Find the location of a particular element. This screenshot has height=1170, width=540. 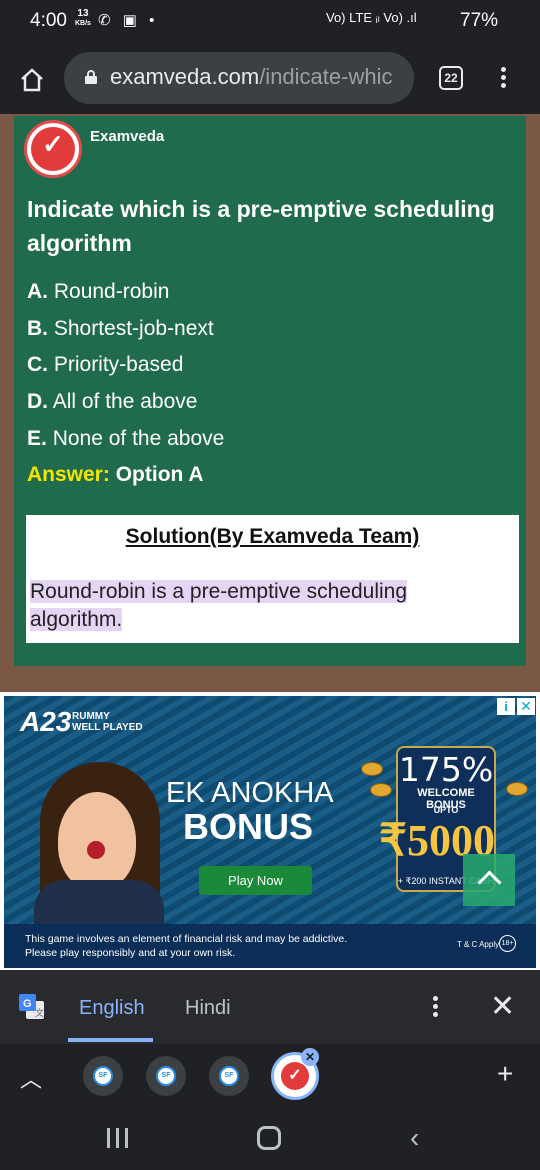

svg-text: 文 is located at coordinates (39, 1012).